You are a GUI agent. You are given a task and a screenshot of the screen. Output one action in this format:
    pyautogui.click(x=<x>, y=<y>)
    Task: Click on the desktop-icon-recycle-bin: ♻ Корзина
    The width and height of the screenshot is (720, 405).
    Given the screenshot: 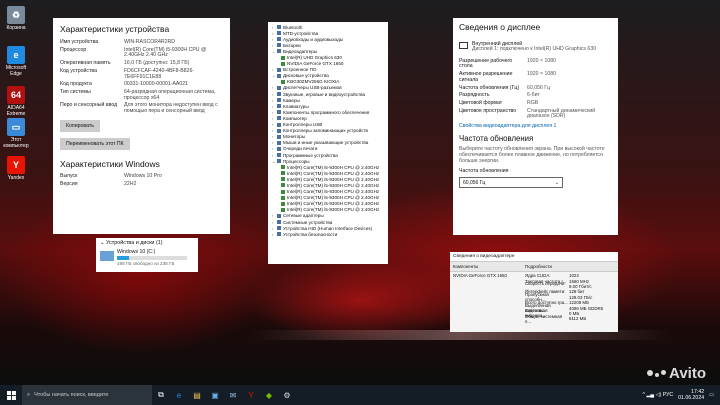 What is the action you would take?
    pyautogui.click(x=16, y=18)
    